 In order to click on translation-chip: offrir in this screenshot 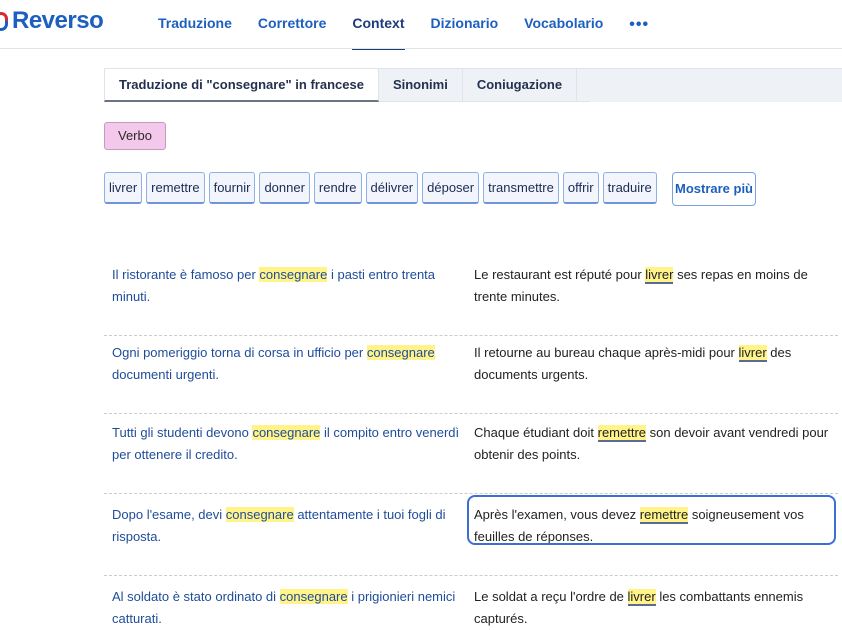, I will do `click(580, 188)`.